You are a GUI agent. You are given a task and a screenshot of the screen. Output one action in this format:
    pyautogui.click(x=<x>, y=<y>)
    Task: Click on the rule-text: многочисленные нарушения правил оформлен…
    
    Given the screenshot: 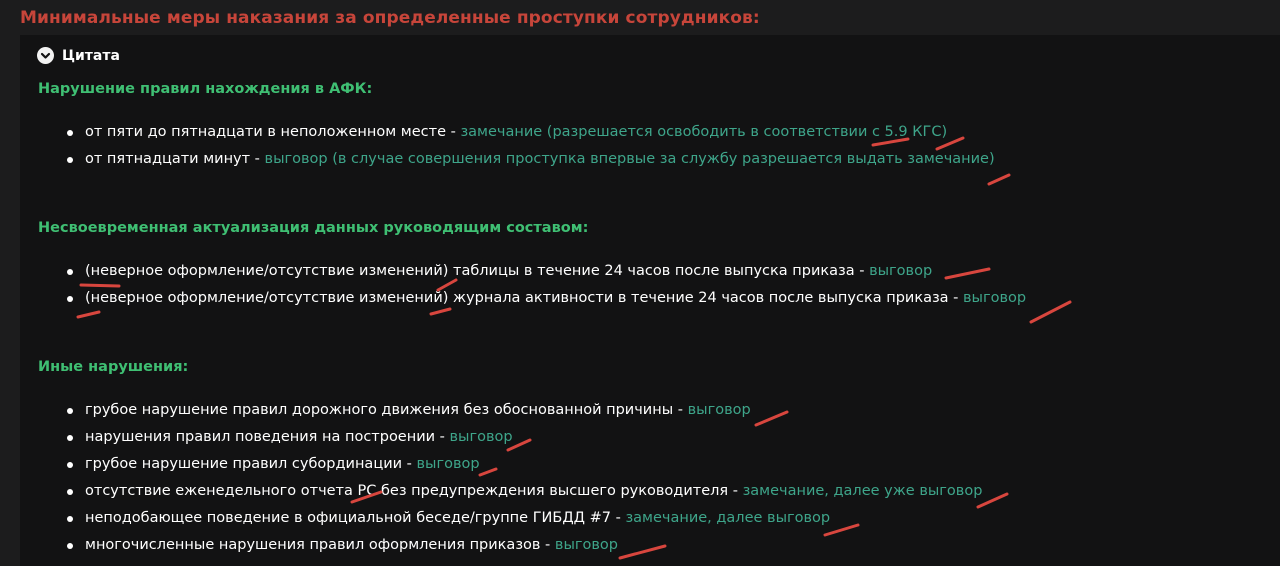 What is the action you would take?
    pyautogui.click(x=320, y=545)
    